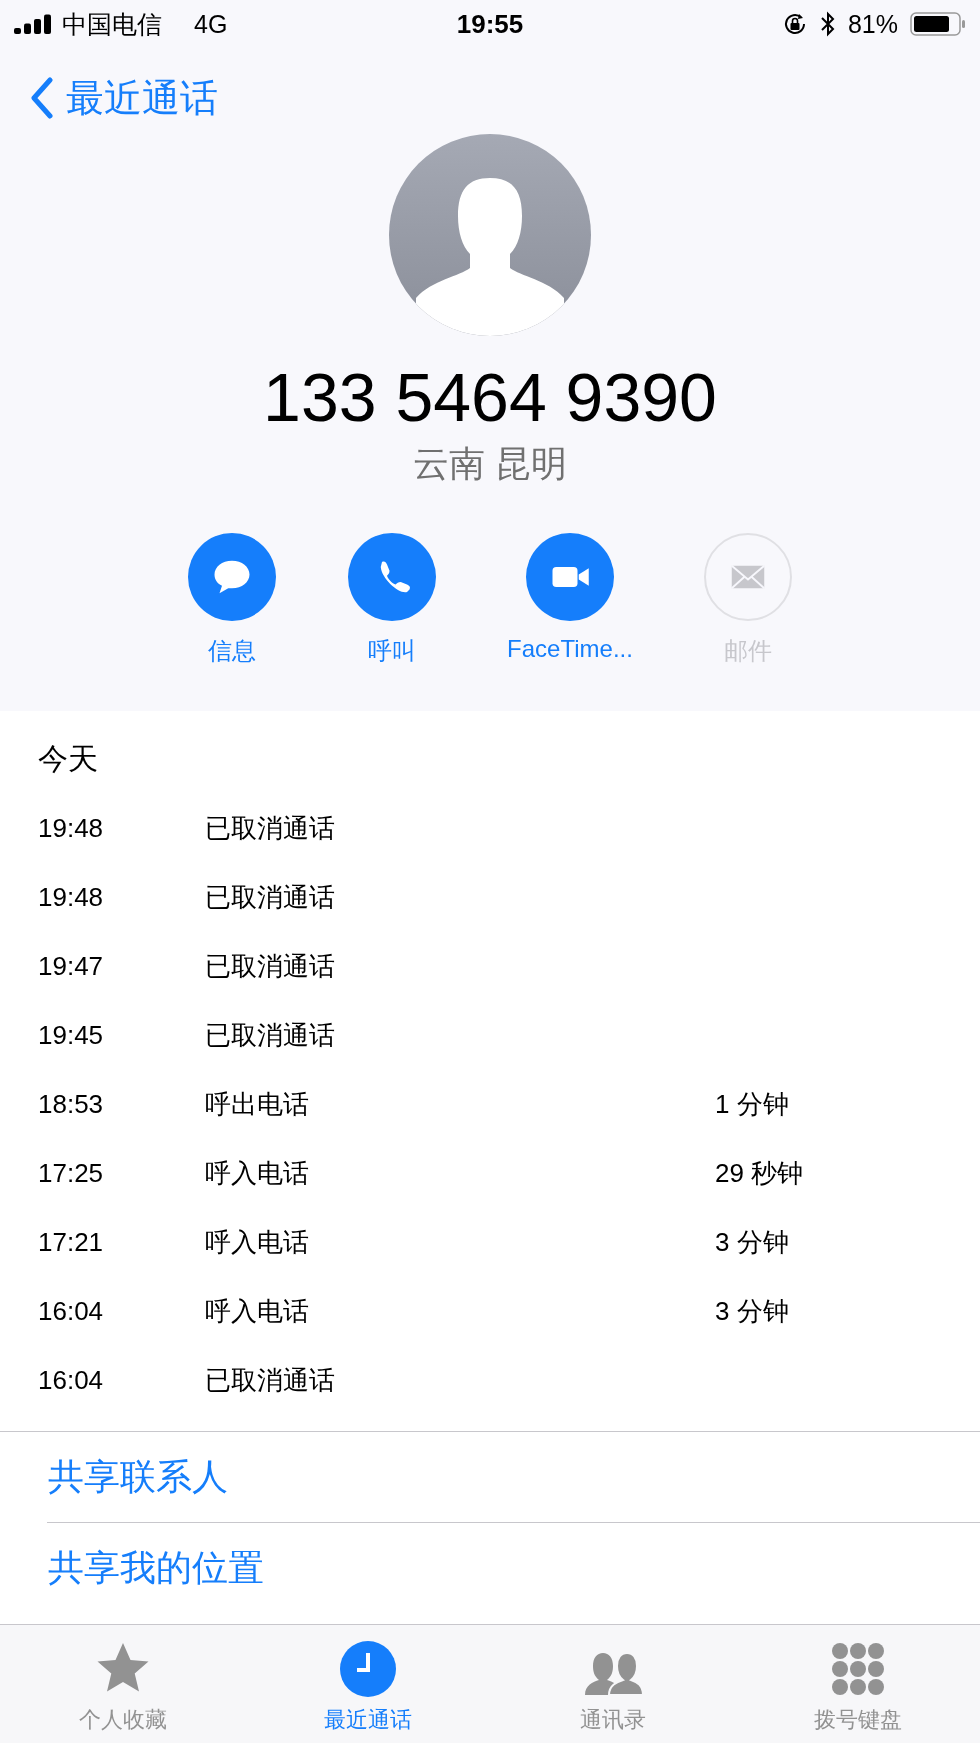  What do you see at coordinates (42, 98) in the screenshot?
I see `chevron-icon` at bounding box center [42, 98].